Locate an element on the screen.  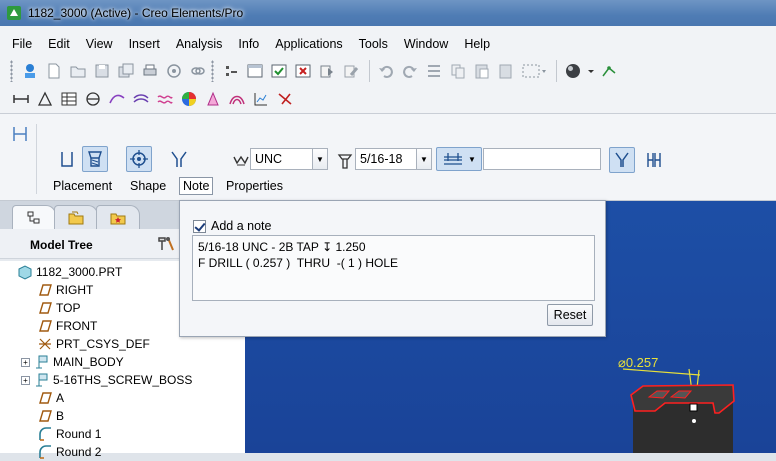
tree-item: TOP is located at coordinates (58, 308).